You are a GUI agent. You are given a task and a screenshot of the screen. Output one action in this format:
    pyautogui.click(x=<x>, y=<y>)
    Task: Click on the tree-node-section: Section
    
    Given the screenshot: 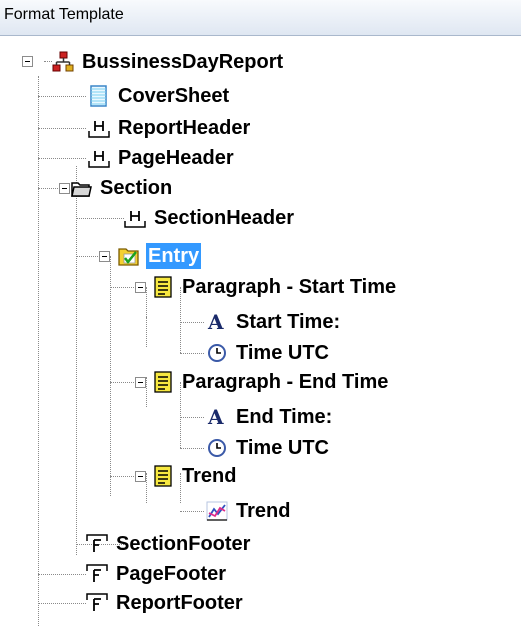 What is the action you would take?
    pyautogui.click(x=122, y=188)
    